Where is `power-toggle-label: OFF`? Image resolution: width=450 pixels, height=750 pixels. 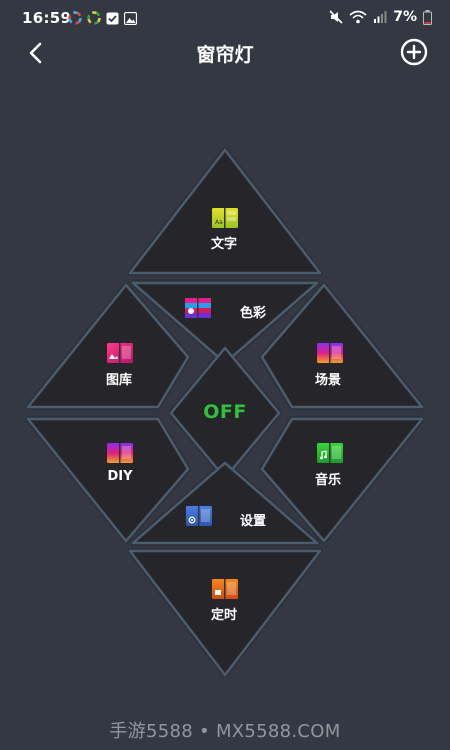
power-toggle-label: OFF is located at coordinates (225, 412).